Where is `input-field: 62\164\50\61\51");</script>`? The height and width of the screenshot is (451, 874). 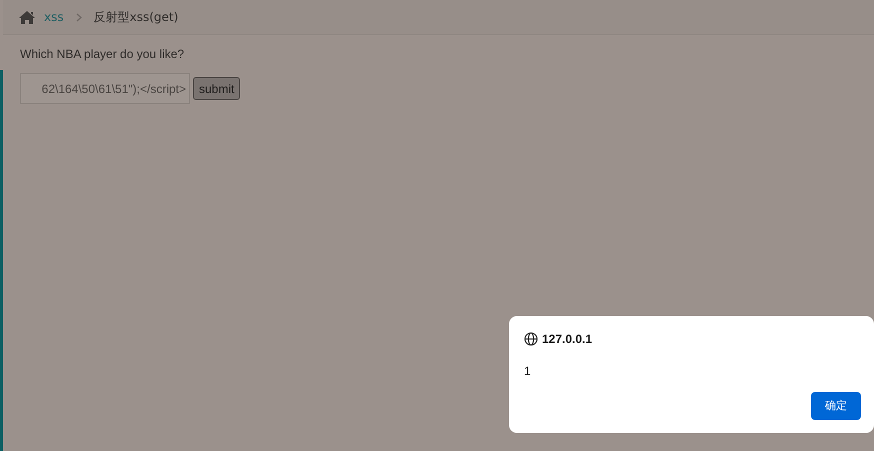 input-field: 62\164\50\61\51");</script> is located at coordinates (105, 88).